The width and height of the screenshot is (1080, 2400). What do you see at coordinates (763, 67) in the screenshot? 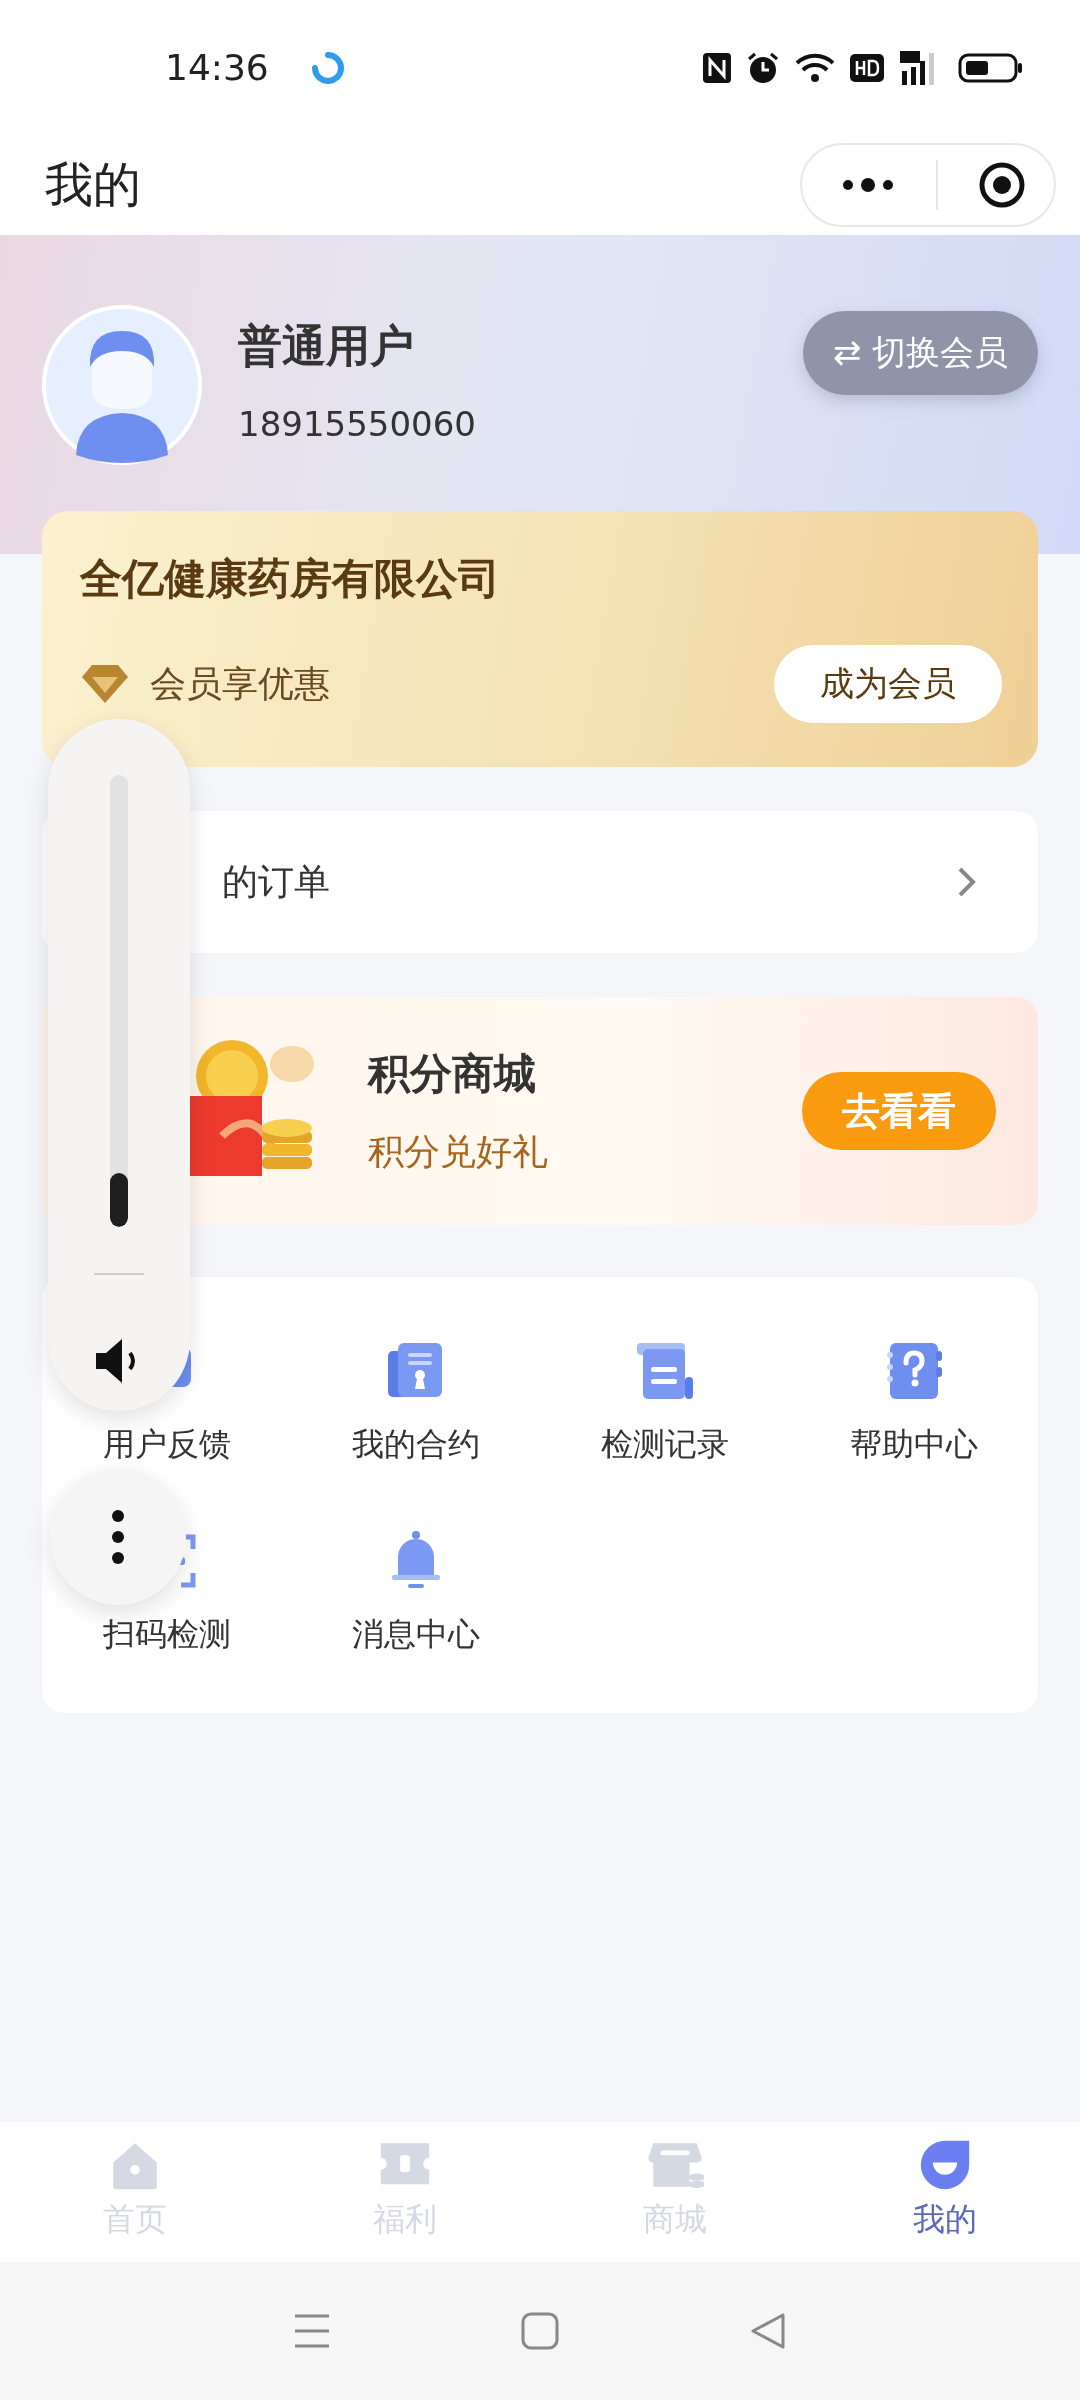
I see `alarm-icon` at bounding box center [763, 67].